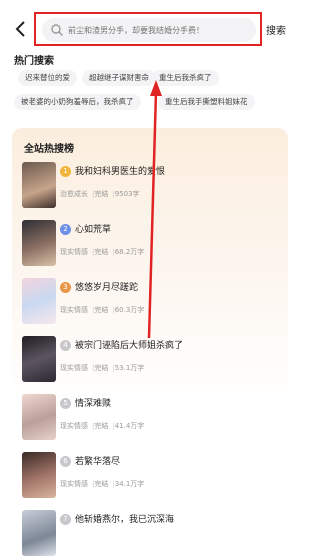 The height and width of the screenshot is (560, 320). I want to click on book-words: 68.2万字, so click(129, 252).